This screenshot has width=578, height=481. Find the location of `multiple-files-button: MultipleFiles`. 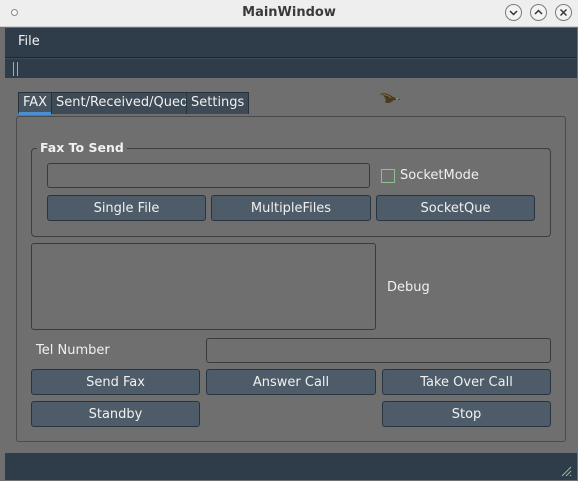

multiple-files-button: MultipleFiles is located at coordinates (291, 208).